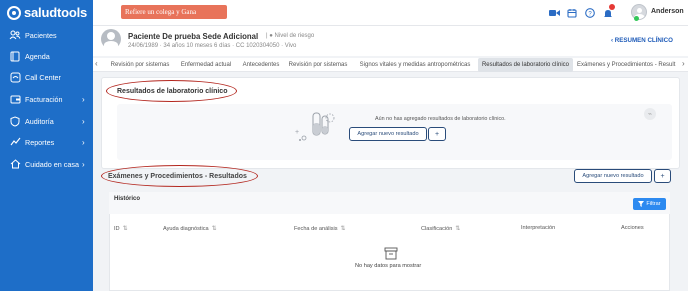 The image size is (688, 291). What do you see at coordinates (193, 36) in the screenshot?
I see `patient-name: Paciente De prueba Sede Adicional` at bounding box center [193, 36].